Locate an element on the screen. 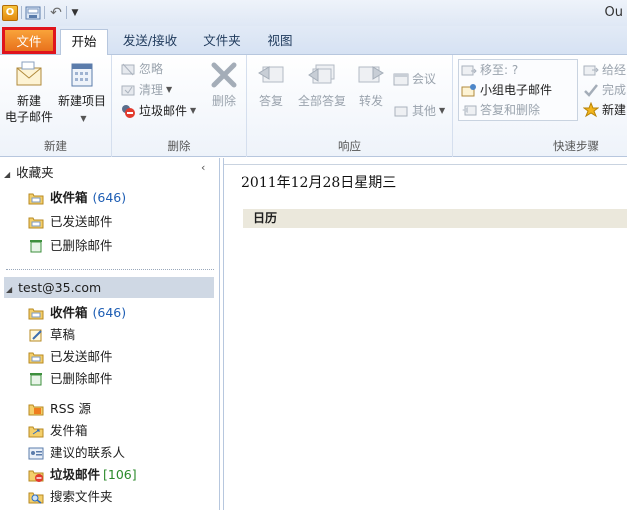 This screenshot has width=627, height=510. sent-label: 已发送邮件 is located at coordinates (81, 221).